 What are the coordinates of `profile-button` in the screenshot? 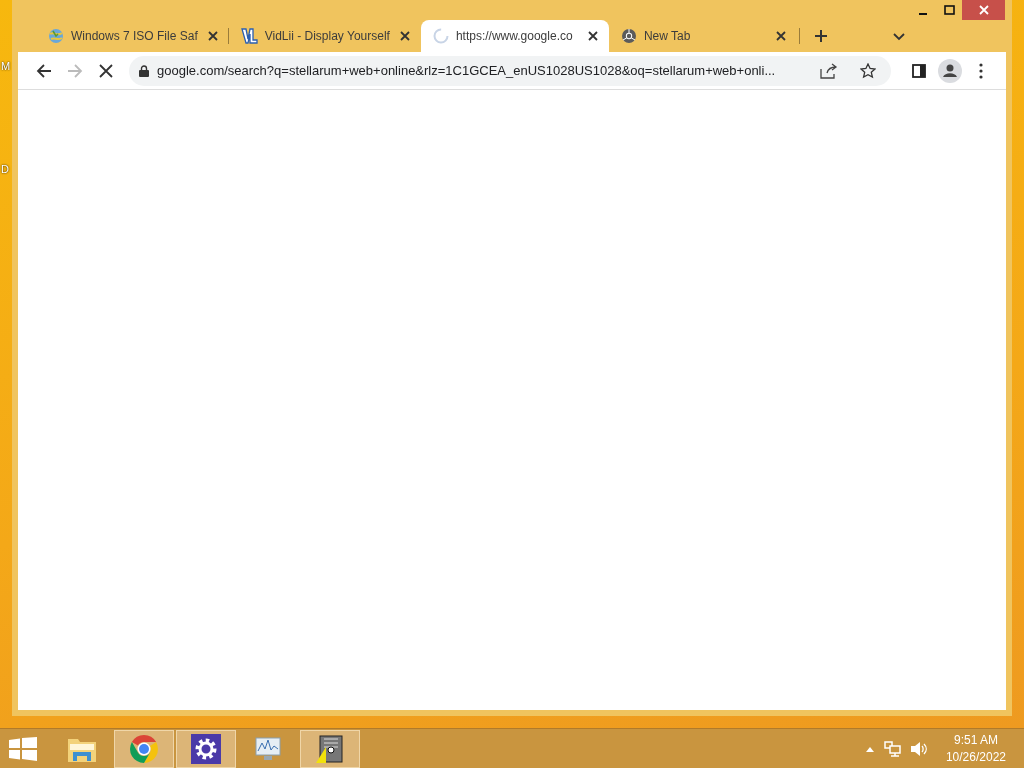 It's located at (950, 70).